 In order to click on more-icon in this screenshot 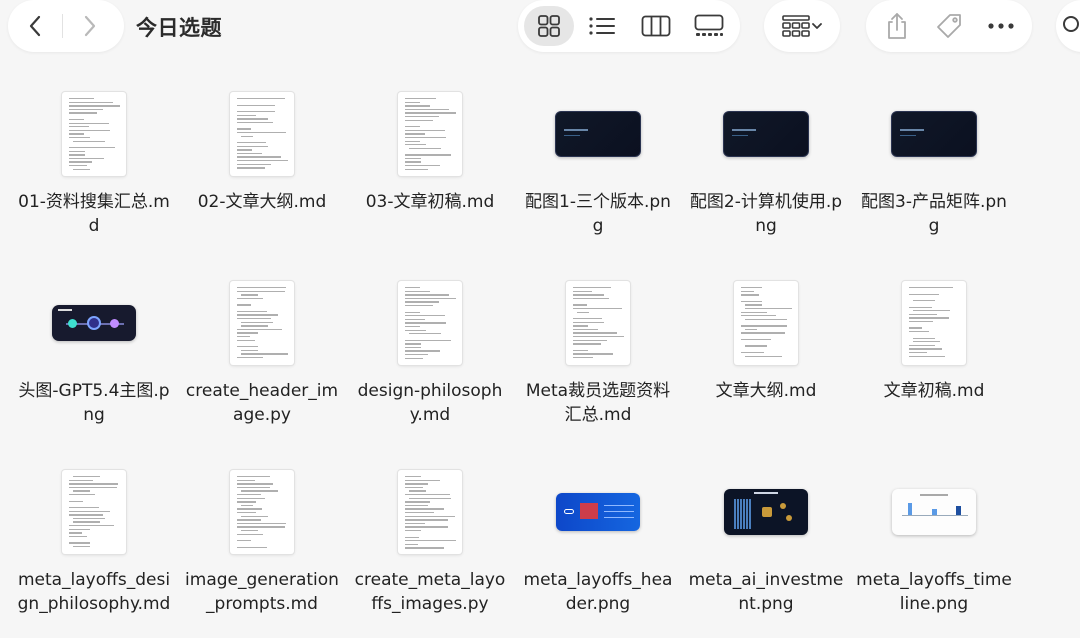, I will do `click(1001, 26)`.